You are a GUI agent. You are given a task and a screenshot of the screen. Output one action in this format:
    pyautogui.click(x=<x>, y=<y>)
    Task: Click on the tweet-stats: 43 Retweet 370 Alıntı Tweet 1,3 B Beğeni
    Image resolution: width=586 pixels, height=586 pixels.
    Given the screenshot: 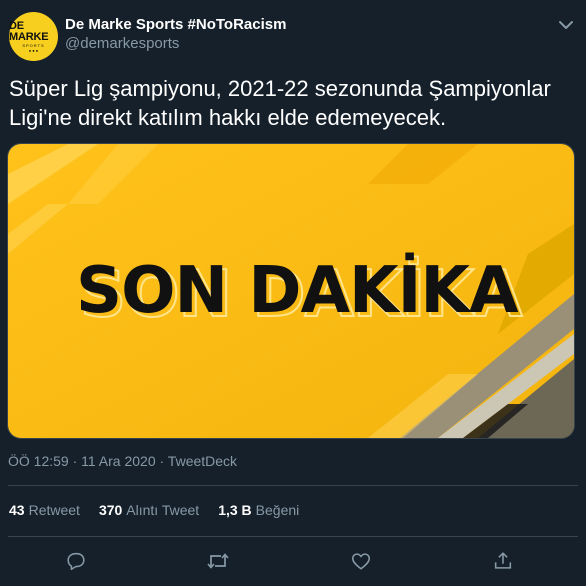 What is the action you would take?
    pyautogui.click(x=154, y=510)
    